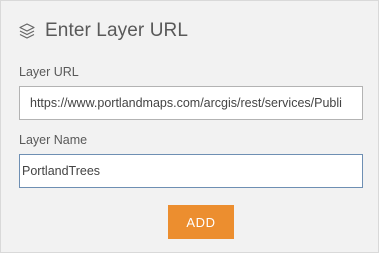 The height and width of the screenshot is (253, 379). I want to click on add-button: ADD, so click(201, 222).